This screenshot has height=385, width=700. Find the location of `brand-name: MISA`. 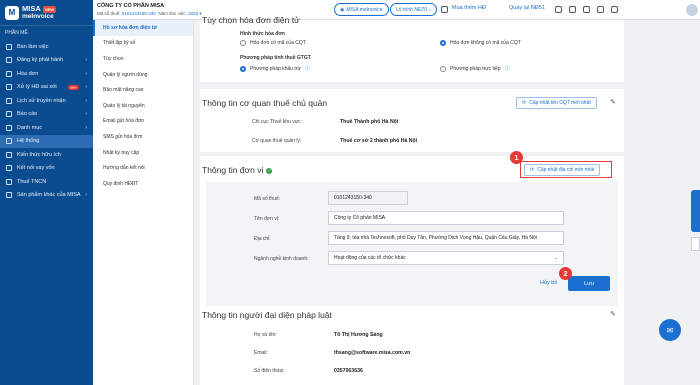

brand-name: MISA is located at coordinates (31, 8).